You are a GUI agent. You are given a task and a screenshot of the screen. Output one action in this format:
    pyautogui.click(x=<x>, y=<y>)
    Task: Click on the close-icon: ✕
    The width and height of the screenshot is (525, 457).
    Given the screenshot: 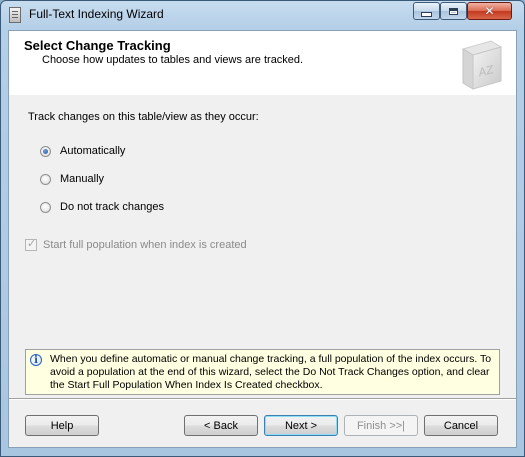 What is the action you would take?
    pyautogui.click(x=489, y=11)
    